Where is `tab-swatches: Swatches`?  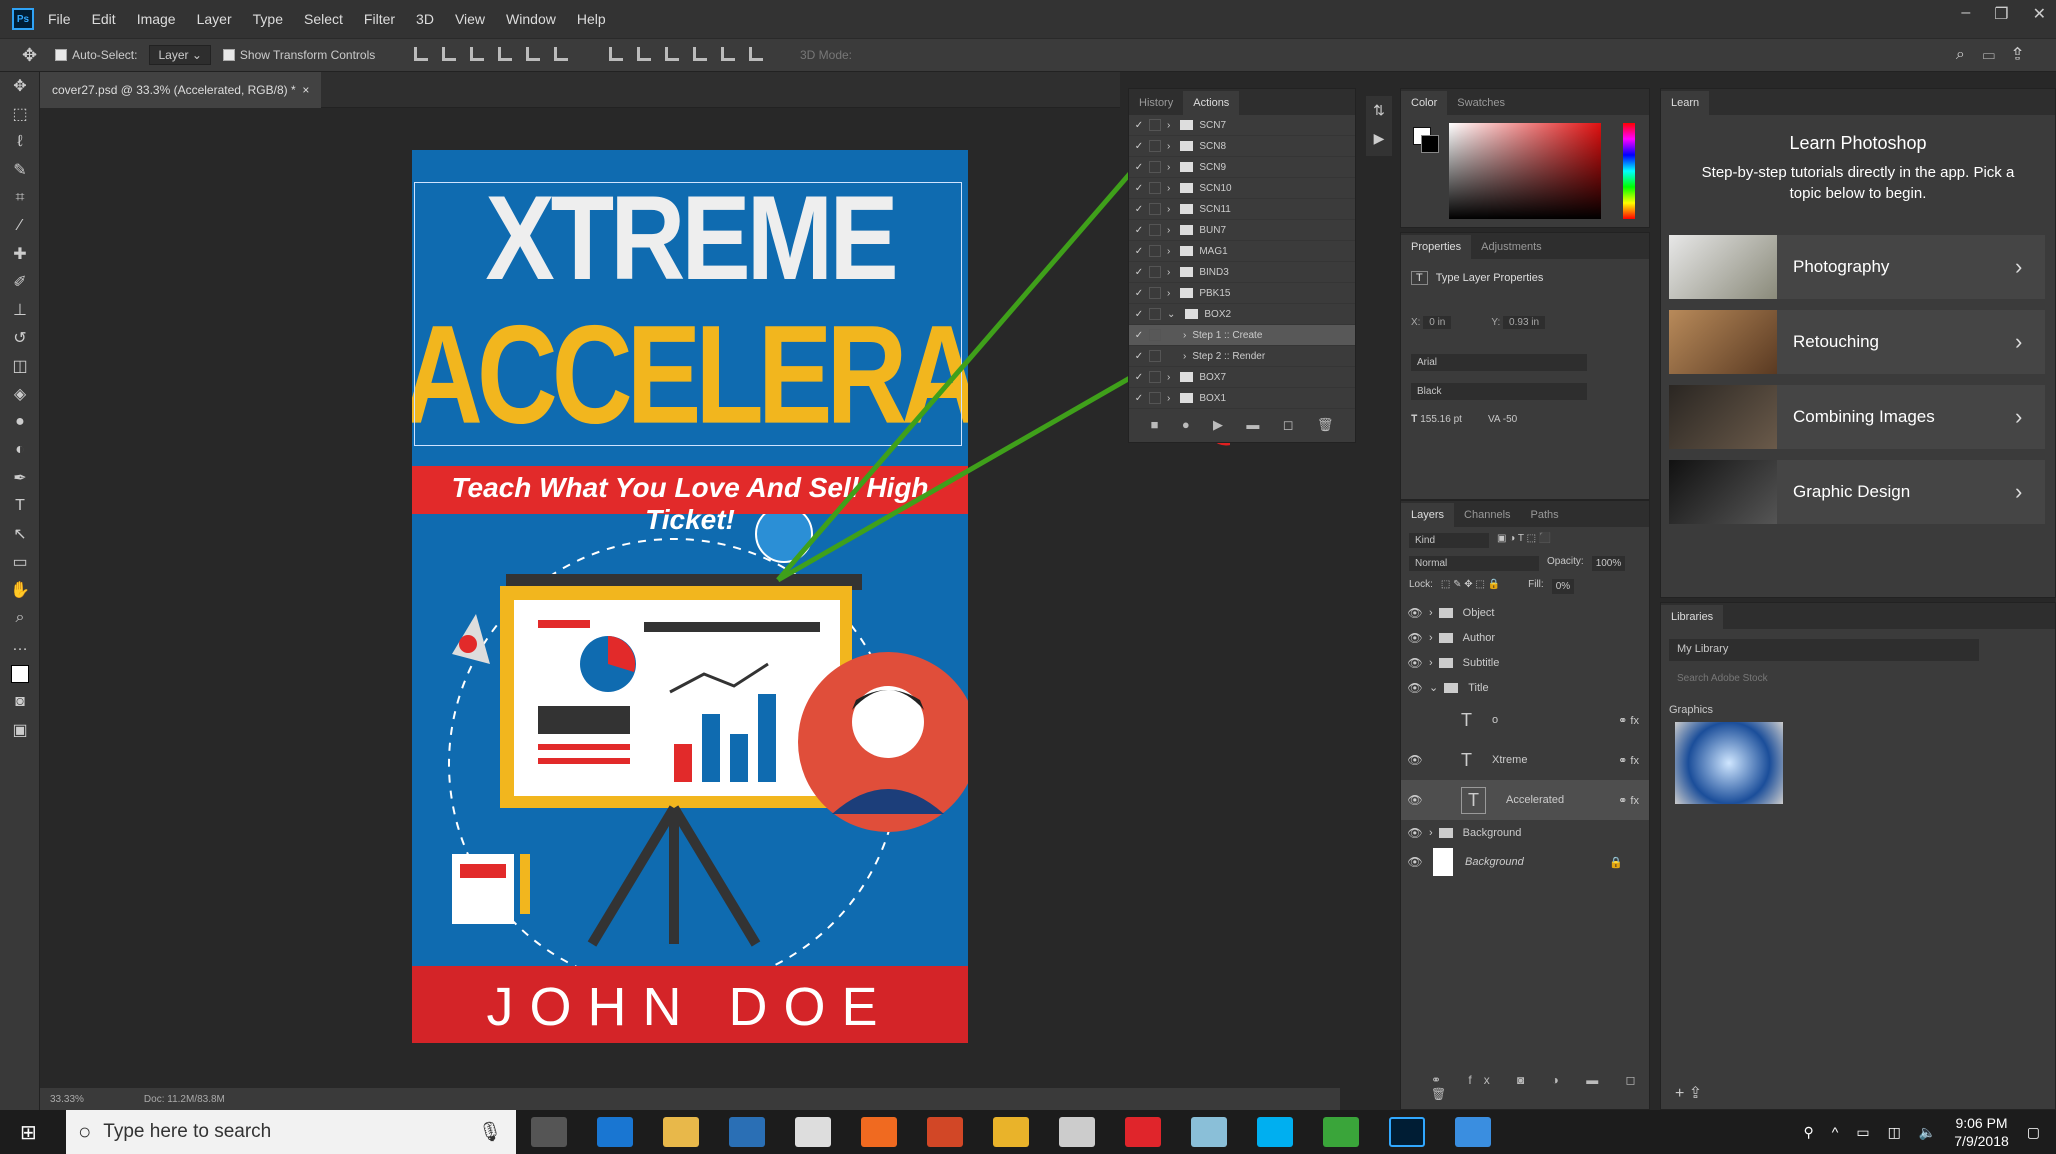 tab-swatches: Swatches is located at coordinates (1481, 103).